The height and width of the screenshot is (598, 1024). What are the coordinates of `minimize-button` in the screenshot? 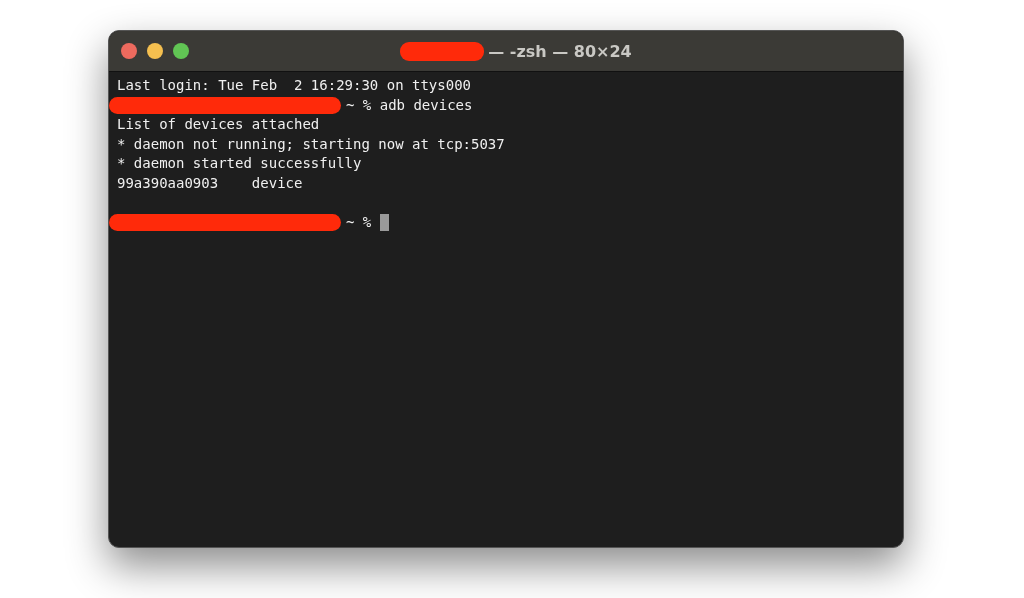 It's located at (155, 51).